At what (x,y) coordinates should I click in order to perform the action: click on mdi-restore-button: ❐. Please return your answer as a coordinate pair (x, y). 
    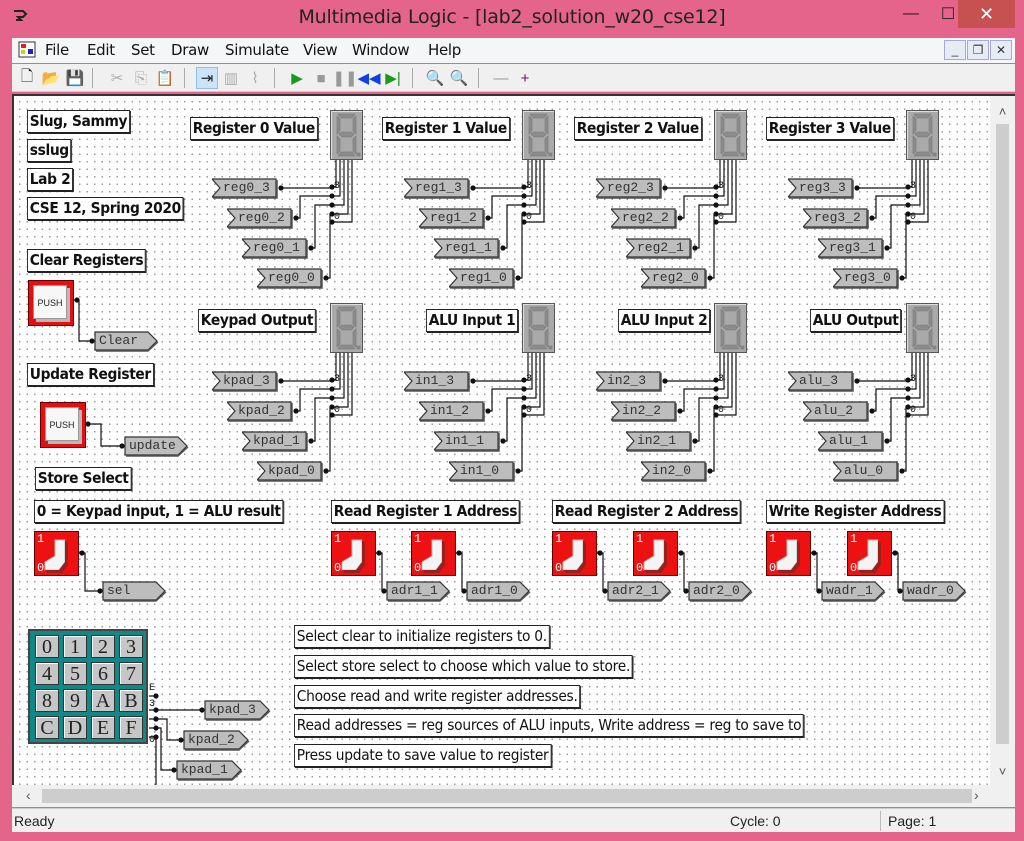
    Looking at the image, I should click on (978, 50).